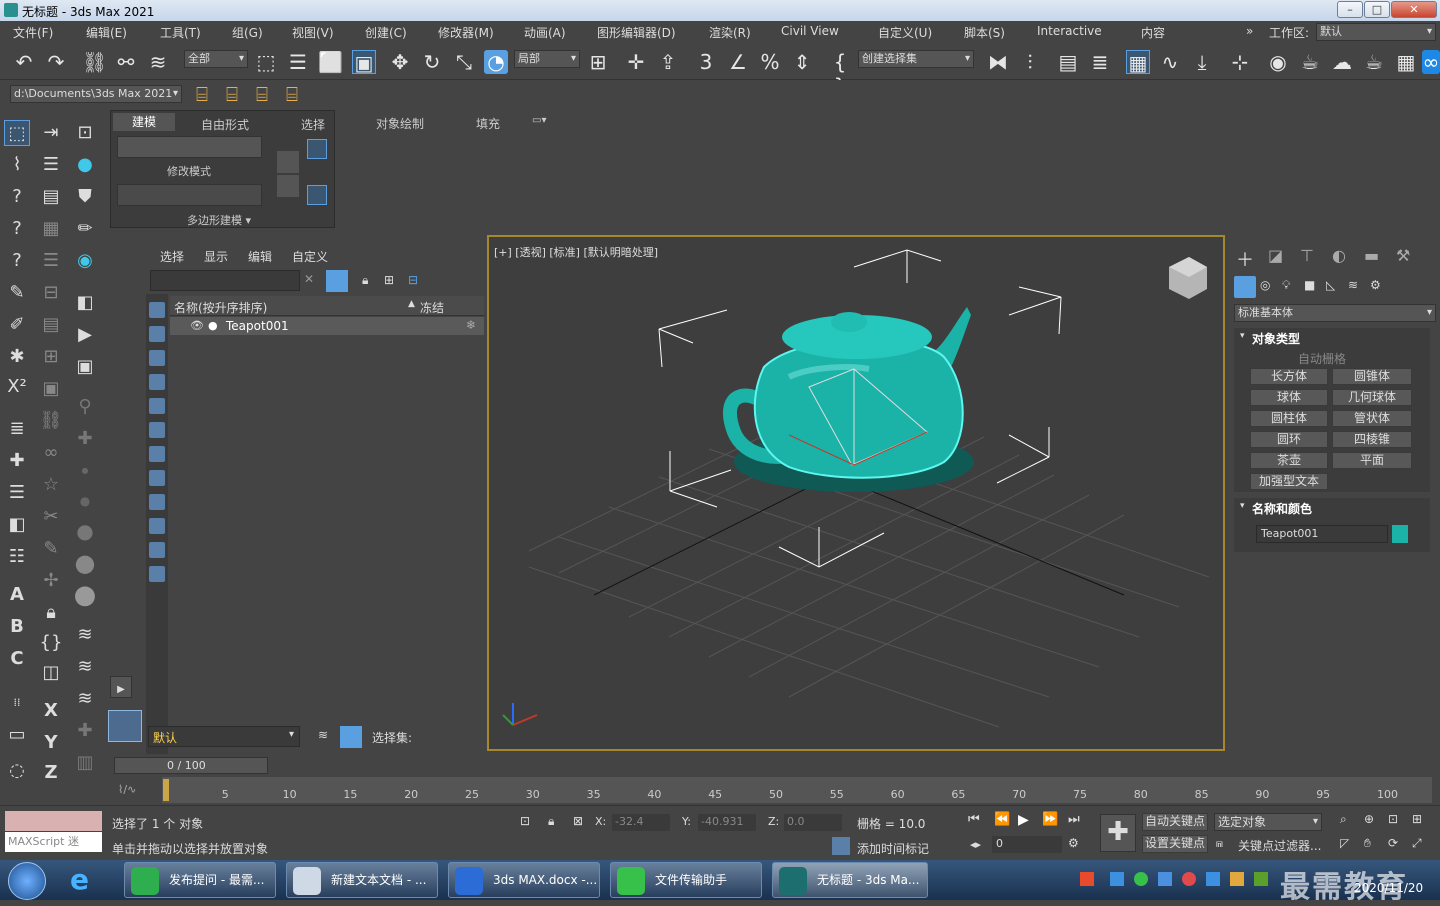  What do you see at coordinates (547, 59) in the screenshot?
I see `reference-coord-dropdown: 局部` at bounding box center [547, 59].